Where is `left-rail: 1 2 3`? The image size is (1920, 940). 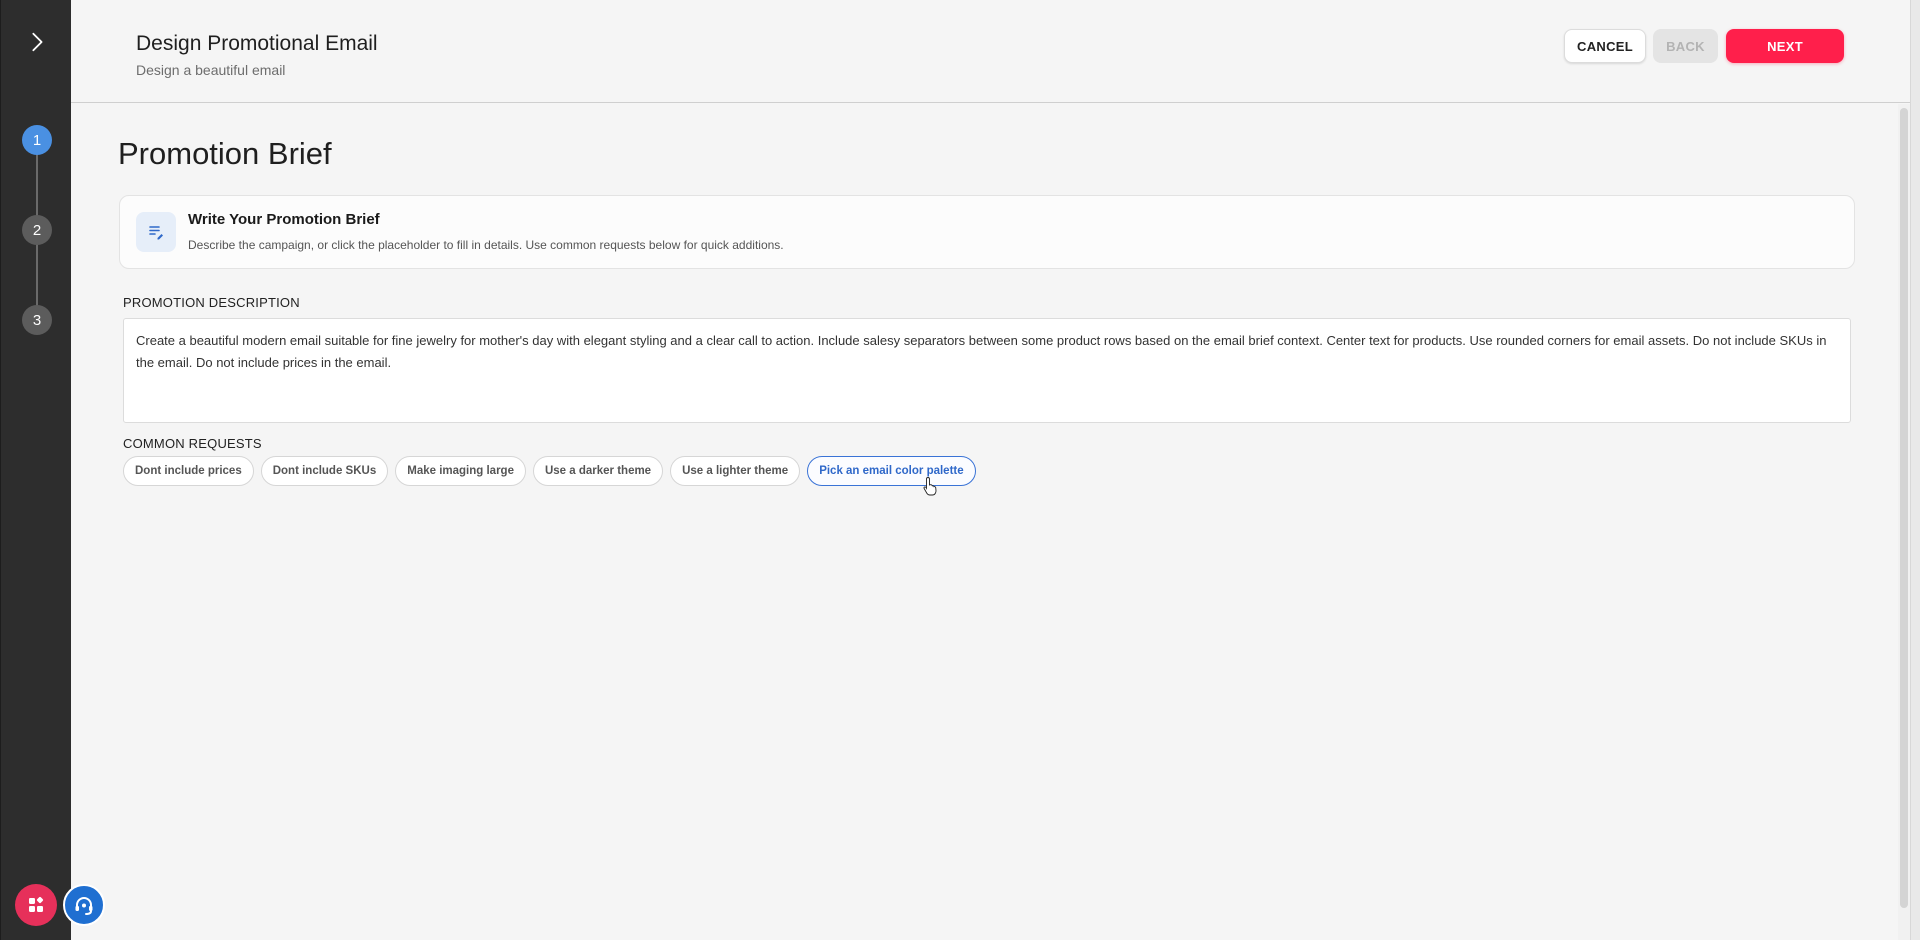 left-rail: 1 2 3 is located at coordinates (52, 470).